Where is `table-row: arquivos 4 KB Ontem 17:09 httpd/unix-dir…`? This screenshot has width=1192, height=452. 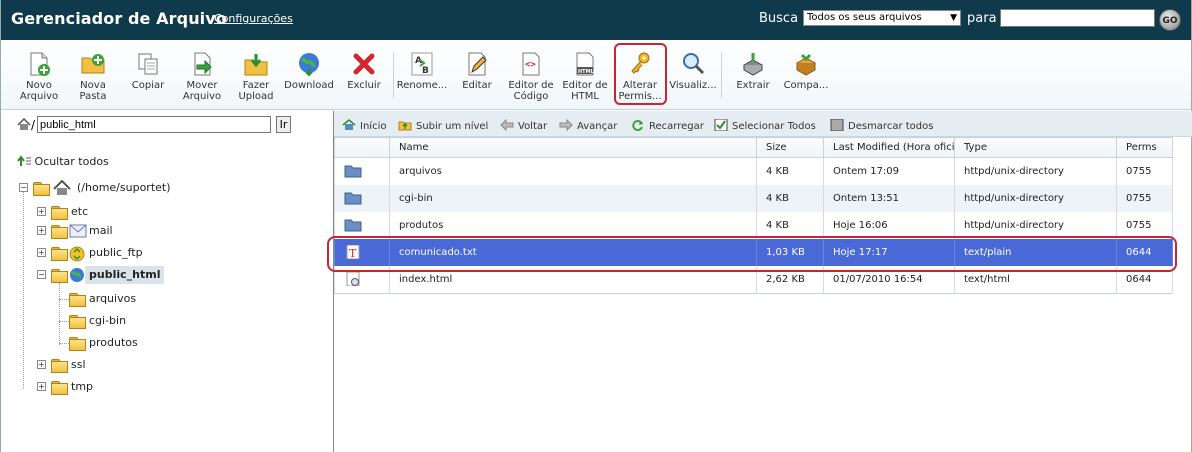 table-row: arquivos 4 KB Ontem 17:09 httpd/unix-dir… is located at coordinates (753, 171).